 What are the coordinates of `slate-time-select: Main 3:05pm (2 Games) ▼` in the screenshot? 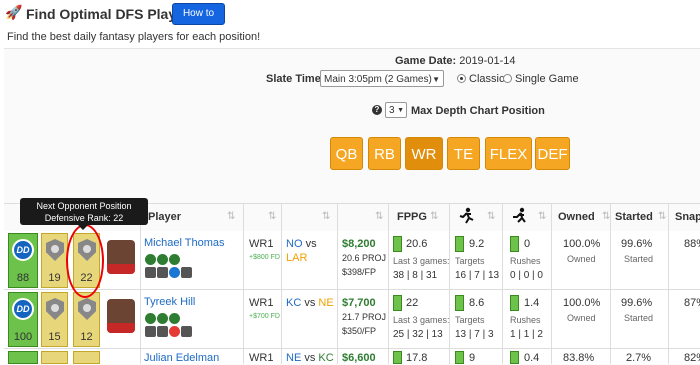 It's located at (382, 78).